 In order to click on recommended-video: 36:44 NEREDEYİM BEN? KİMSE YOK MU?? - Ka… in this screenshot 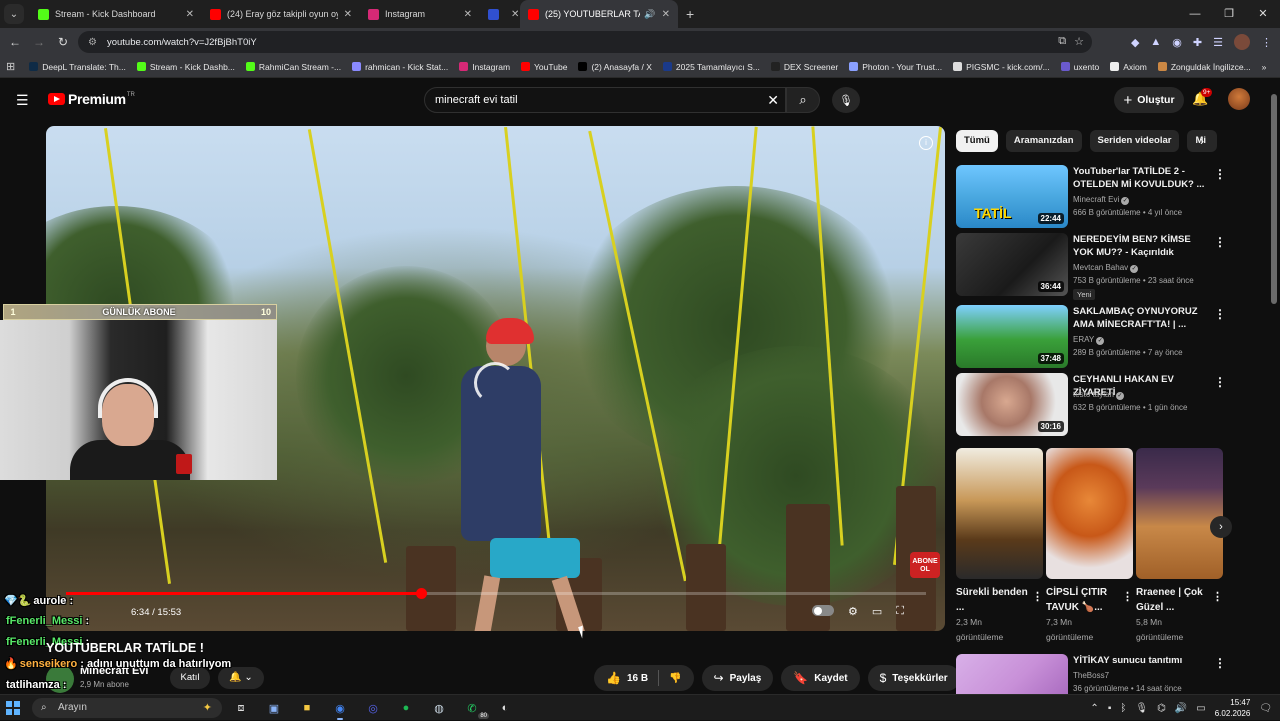, I will do `click(1091, 266)`.